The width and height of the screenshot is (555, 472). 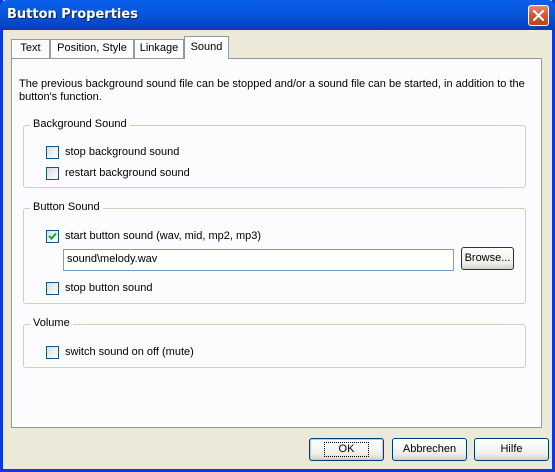 I want to click on button-label: Hilfe, so click(x=511, y=449).